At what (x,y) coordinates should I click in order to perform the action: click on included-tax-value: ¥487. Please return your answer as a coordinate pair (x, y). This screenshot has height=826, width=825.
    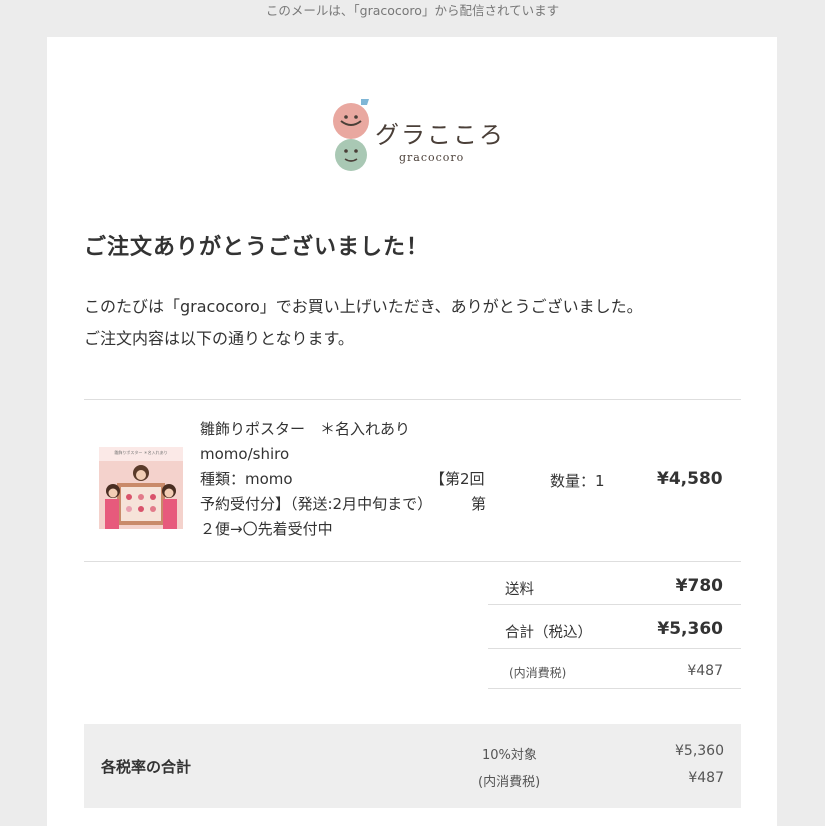
    Looking at the image, I should click on (705, 671).